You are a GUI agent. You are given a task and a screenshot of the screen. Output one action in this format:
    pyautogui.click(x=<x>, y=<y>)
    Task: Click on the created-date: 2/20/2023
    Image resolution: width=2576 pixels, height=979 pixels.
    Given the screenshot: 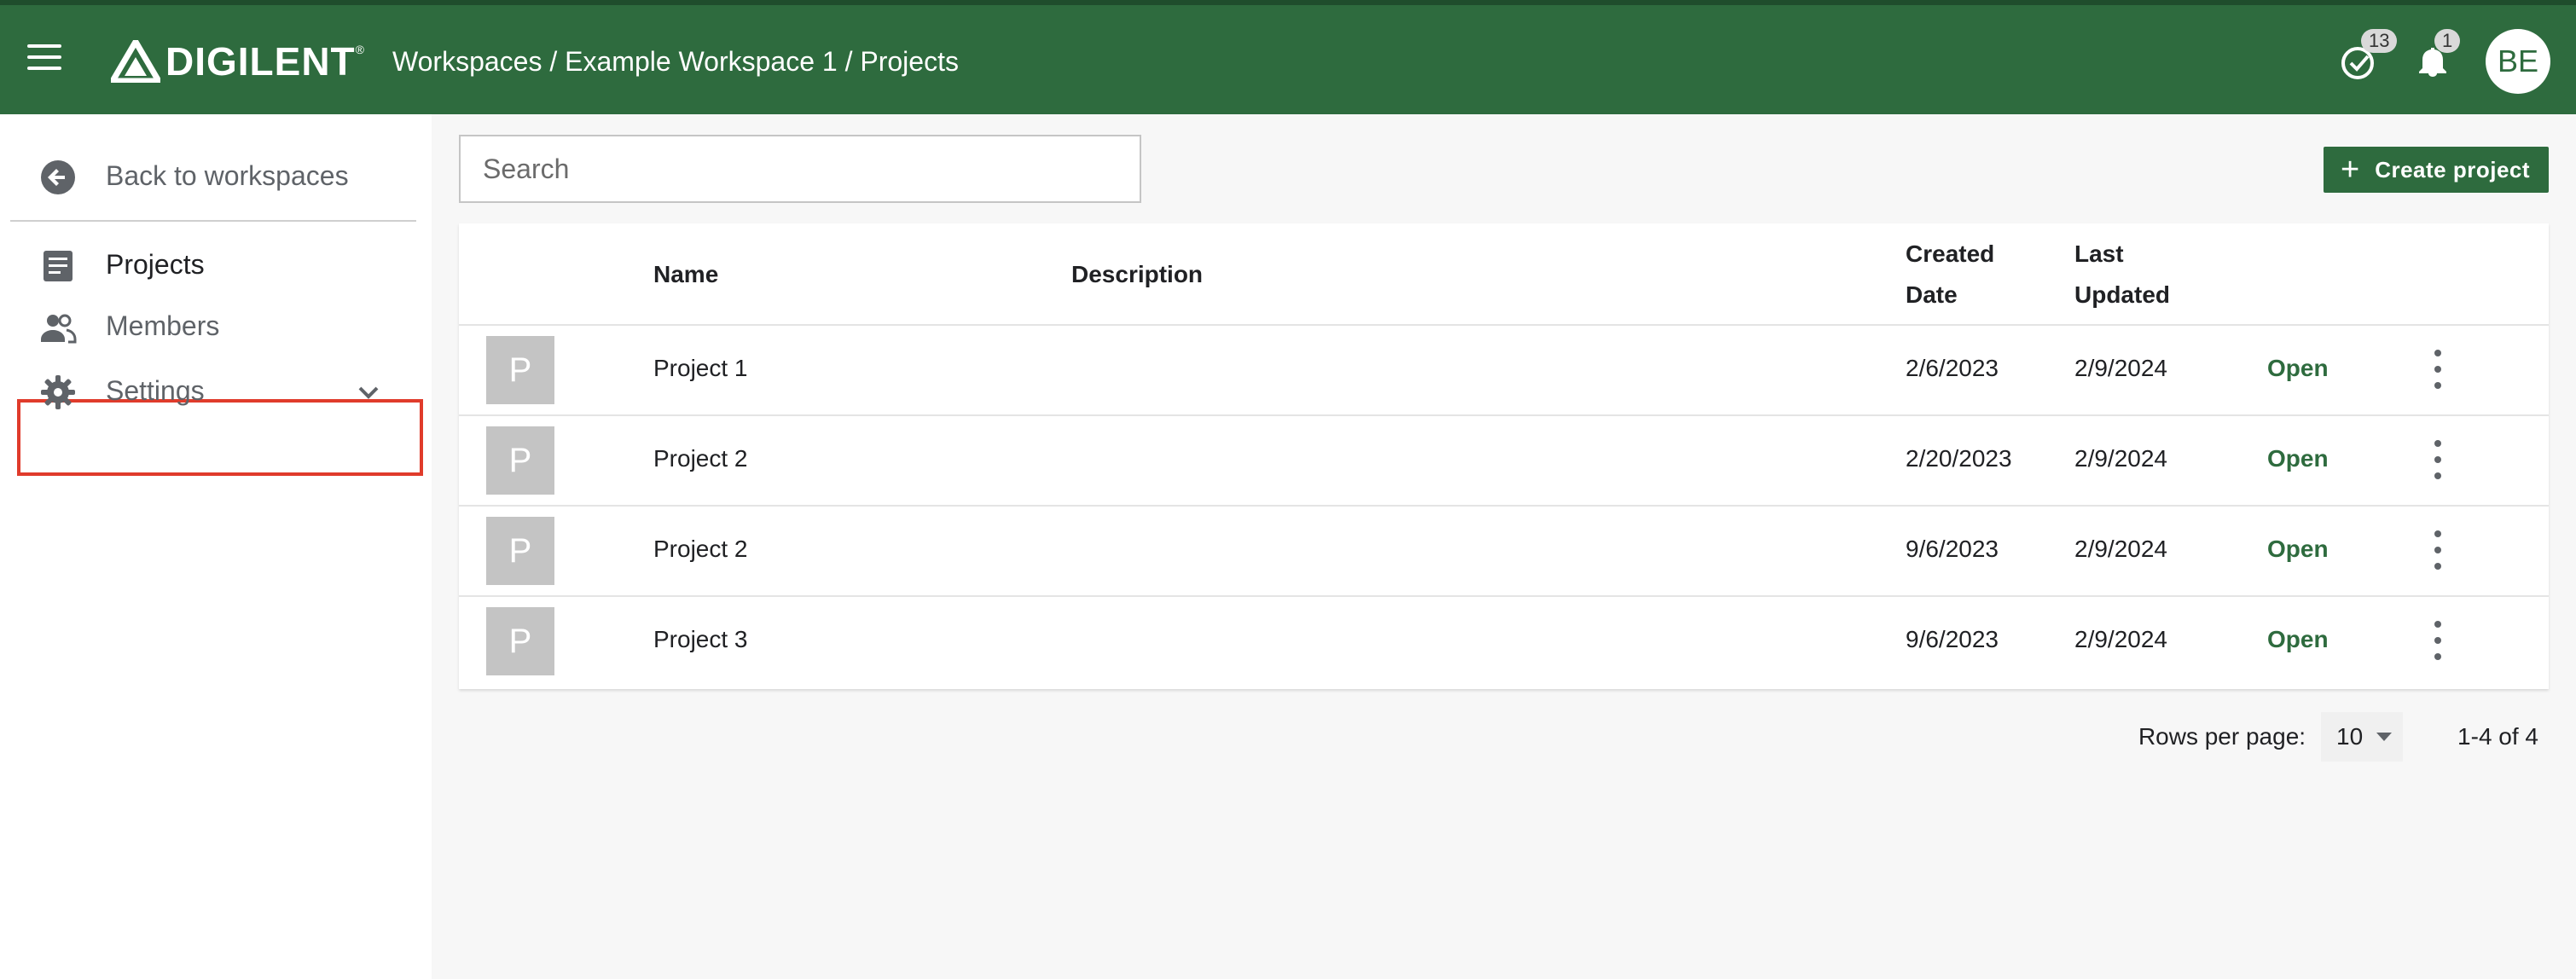 What is the action you would take?
    pyautogui.click(x=1959, y=459)
    